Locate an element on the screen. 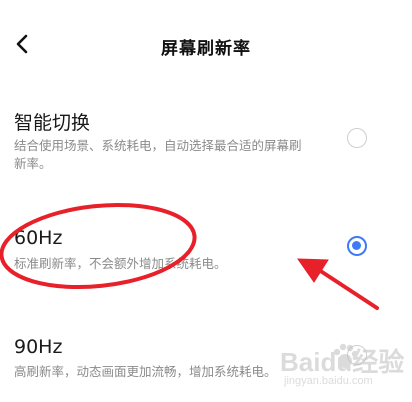 The image size is (412, 402). radio-90hz is located at coordinates (357, 355).